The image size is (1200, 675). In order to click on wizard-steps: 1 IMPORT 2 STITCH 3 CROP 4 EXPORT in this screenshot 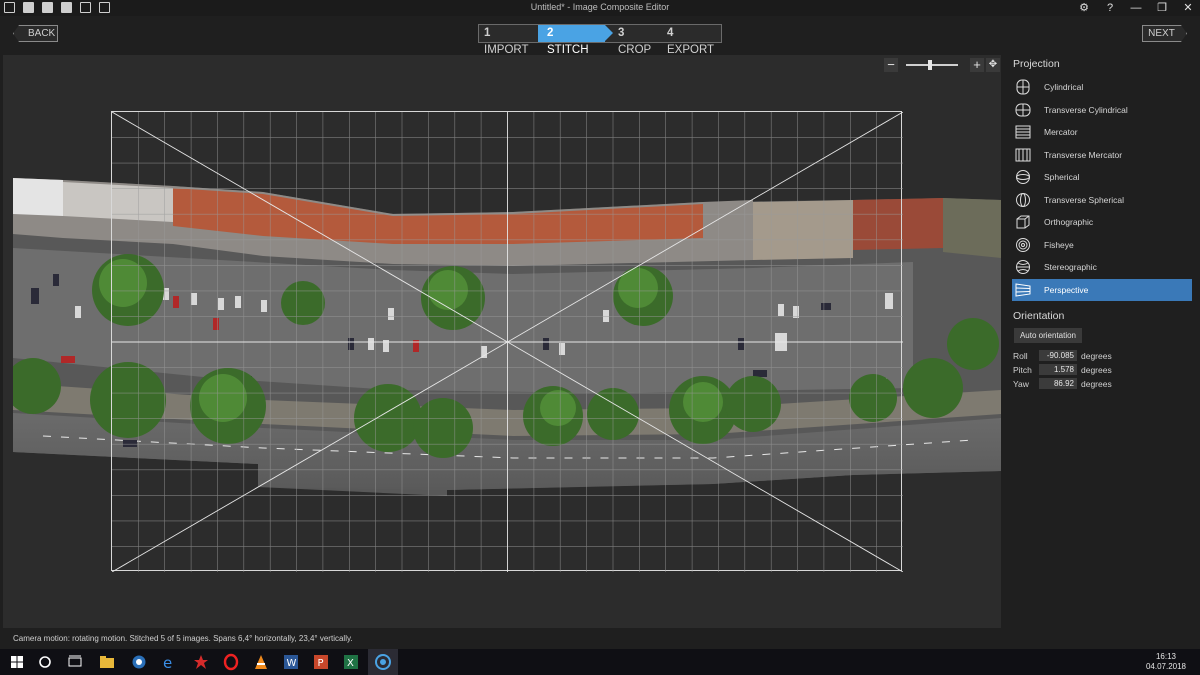, I will do `click(600, 40)`.